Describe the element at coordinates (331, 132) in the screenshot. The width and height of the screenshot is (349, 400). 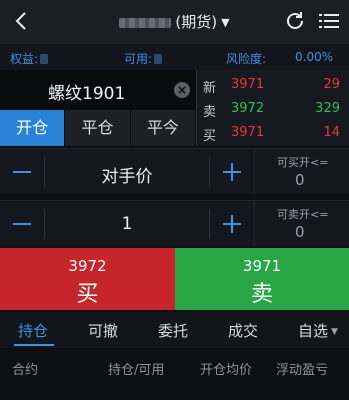
I see `quote-volume: 14` at that location.